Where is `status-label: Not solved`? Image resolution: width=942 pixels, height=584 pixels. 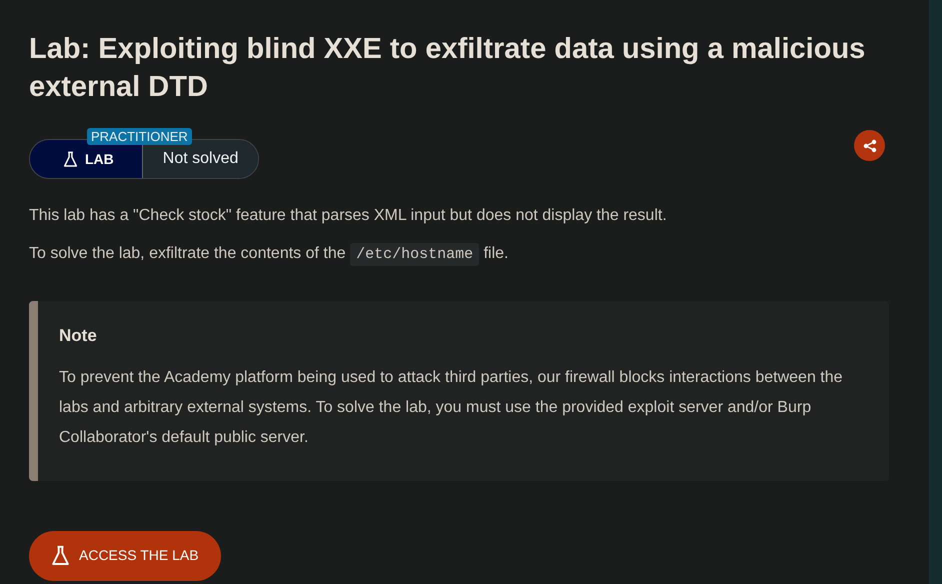 status-label: Not solved is located at coordinates (200, 159).